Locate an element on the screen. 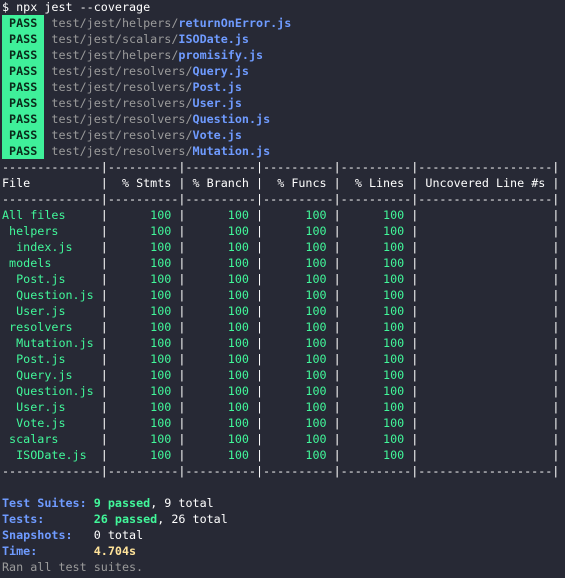 The width and height of the screenshot is (565, 578). suites-label: Test Suites: is located at coordinates (44, 503).